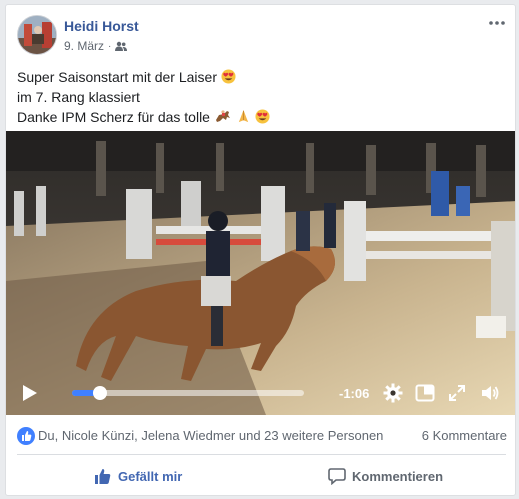  Describe the element at coordinates (29, 393) in the screenshot. I see `play-icon` at that location.